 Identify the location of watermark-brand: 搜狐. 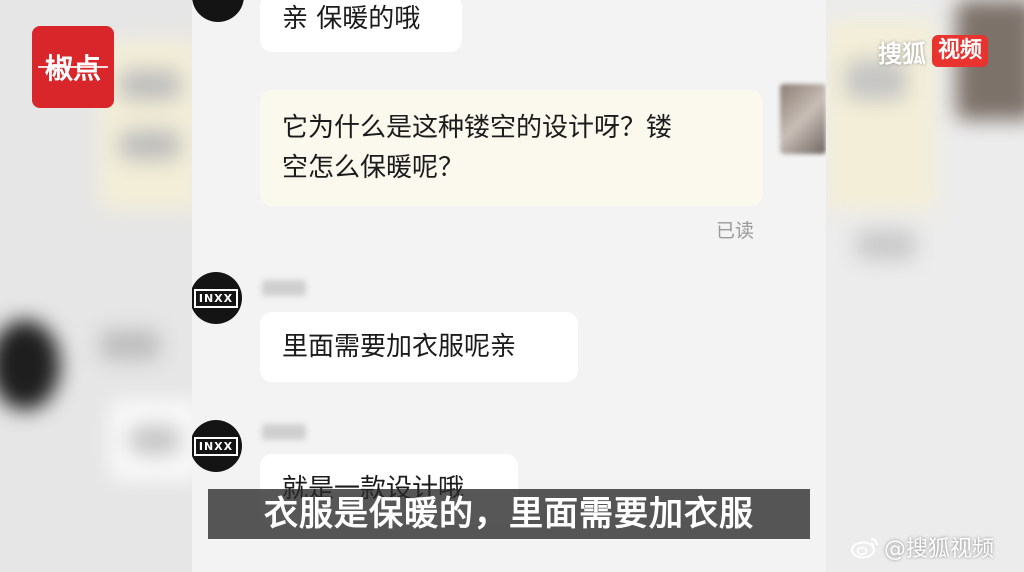
(902, 53).